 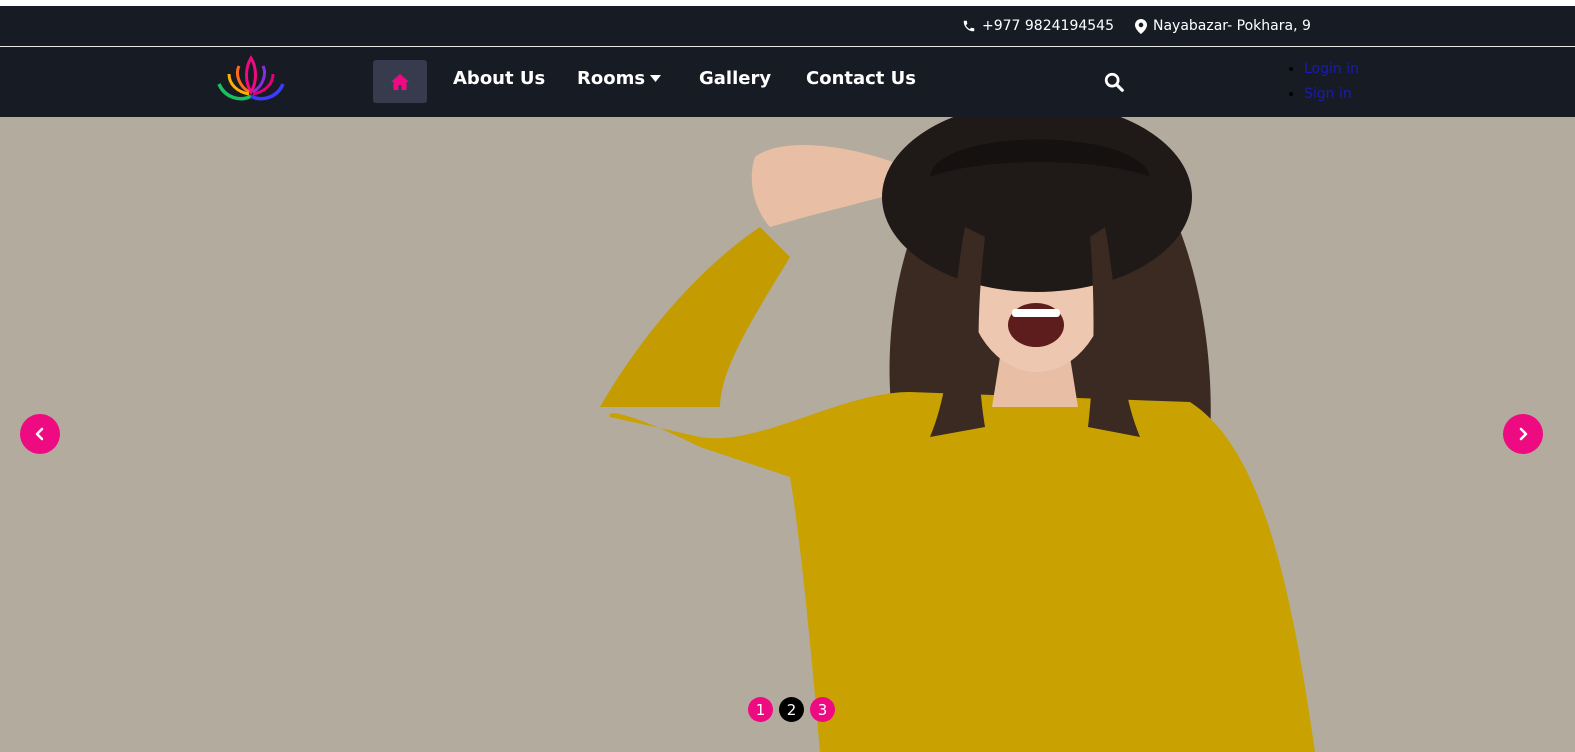 I want to click on nav-rooms-label: Rooms, so click(x=611, y=78).